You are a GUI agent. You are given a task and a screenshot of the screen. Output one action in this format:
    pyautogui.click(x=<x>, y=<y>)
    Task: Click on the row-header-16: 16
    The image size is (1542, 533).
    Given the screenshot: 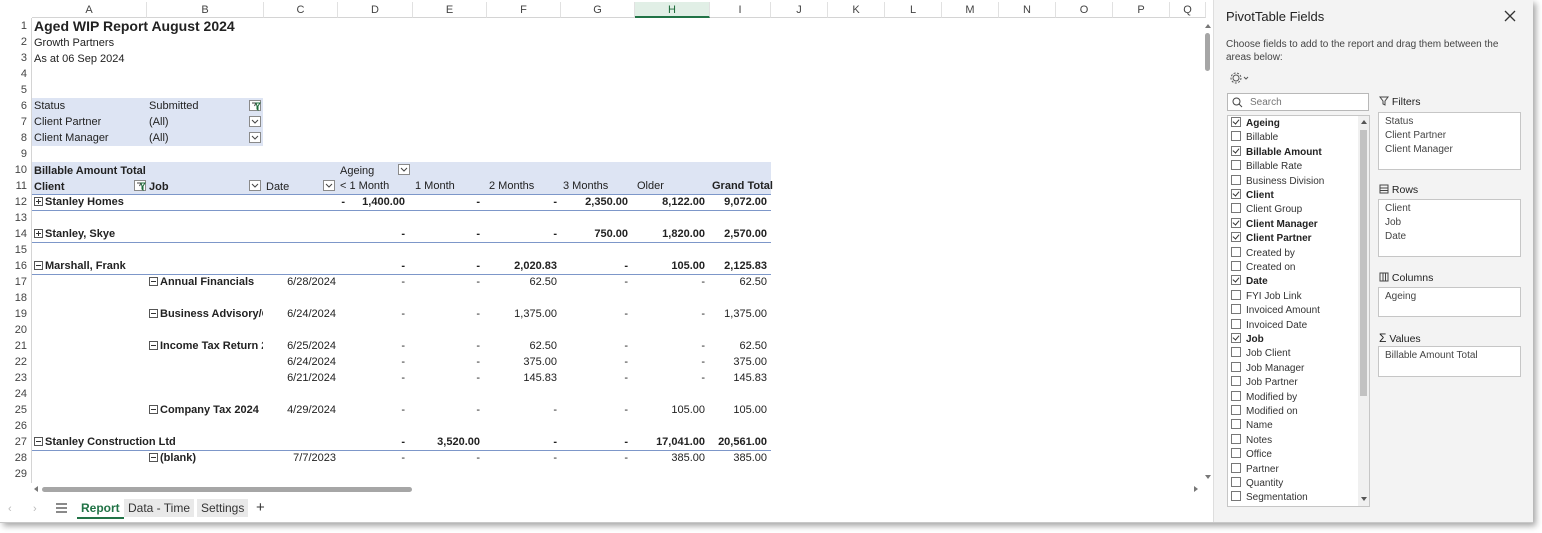 What is the action you would take?
    pyautogui.click(x=15, y=266)
    